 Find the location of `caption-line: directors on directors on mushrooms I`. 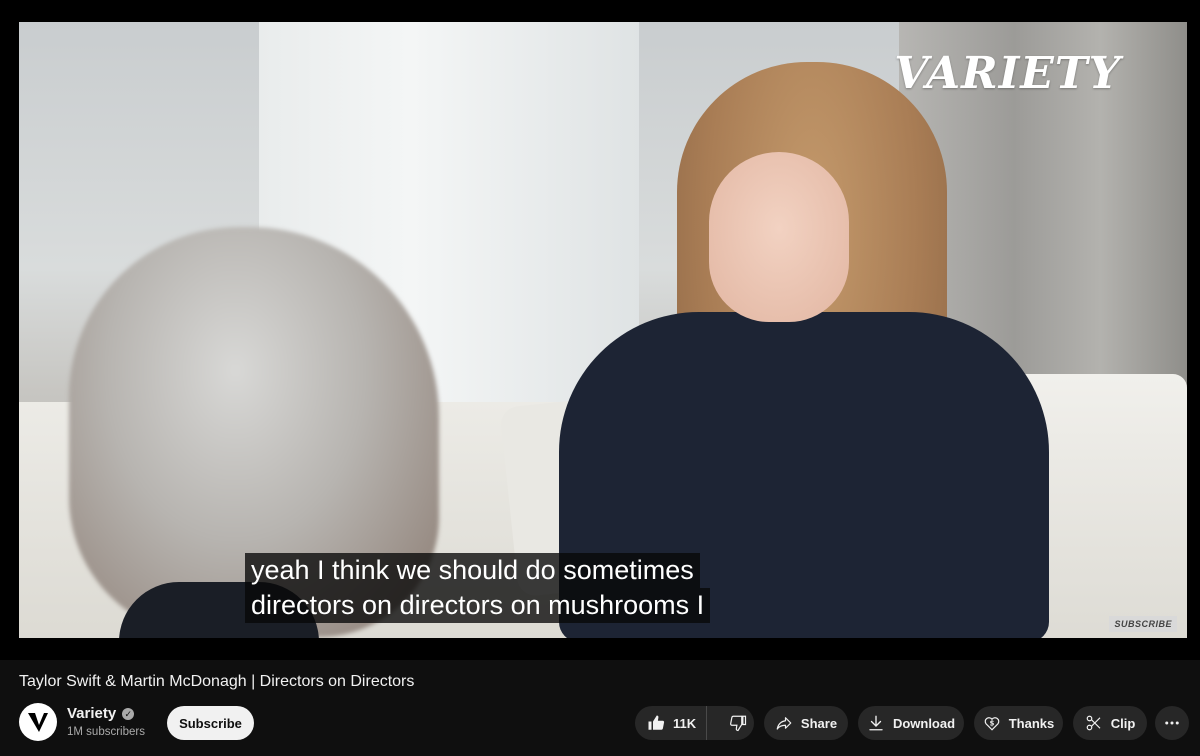

caption-line: directors on directors on mushrooms I is located at coordinates (478, 605).